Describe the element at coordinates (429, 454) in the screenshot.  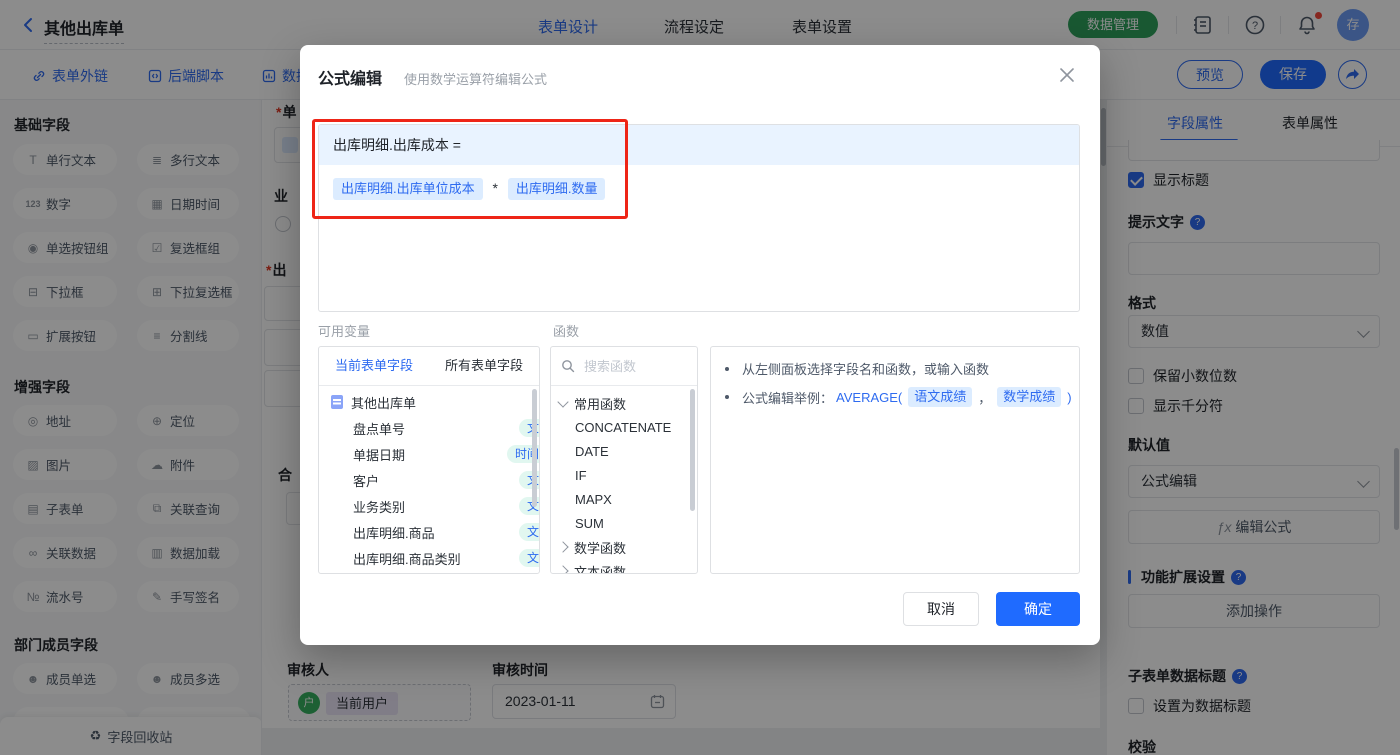
I see `variable-row: 单据日期时间戳` at that location.